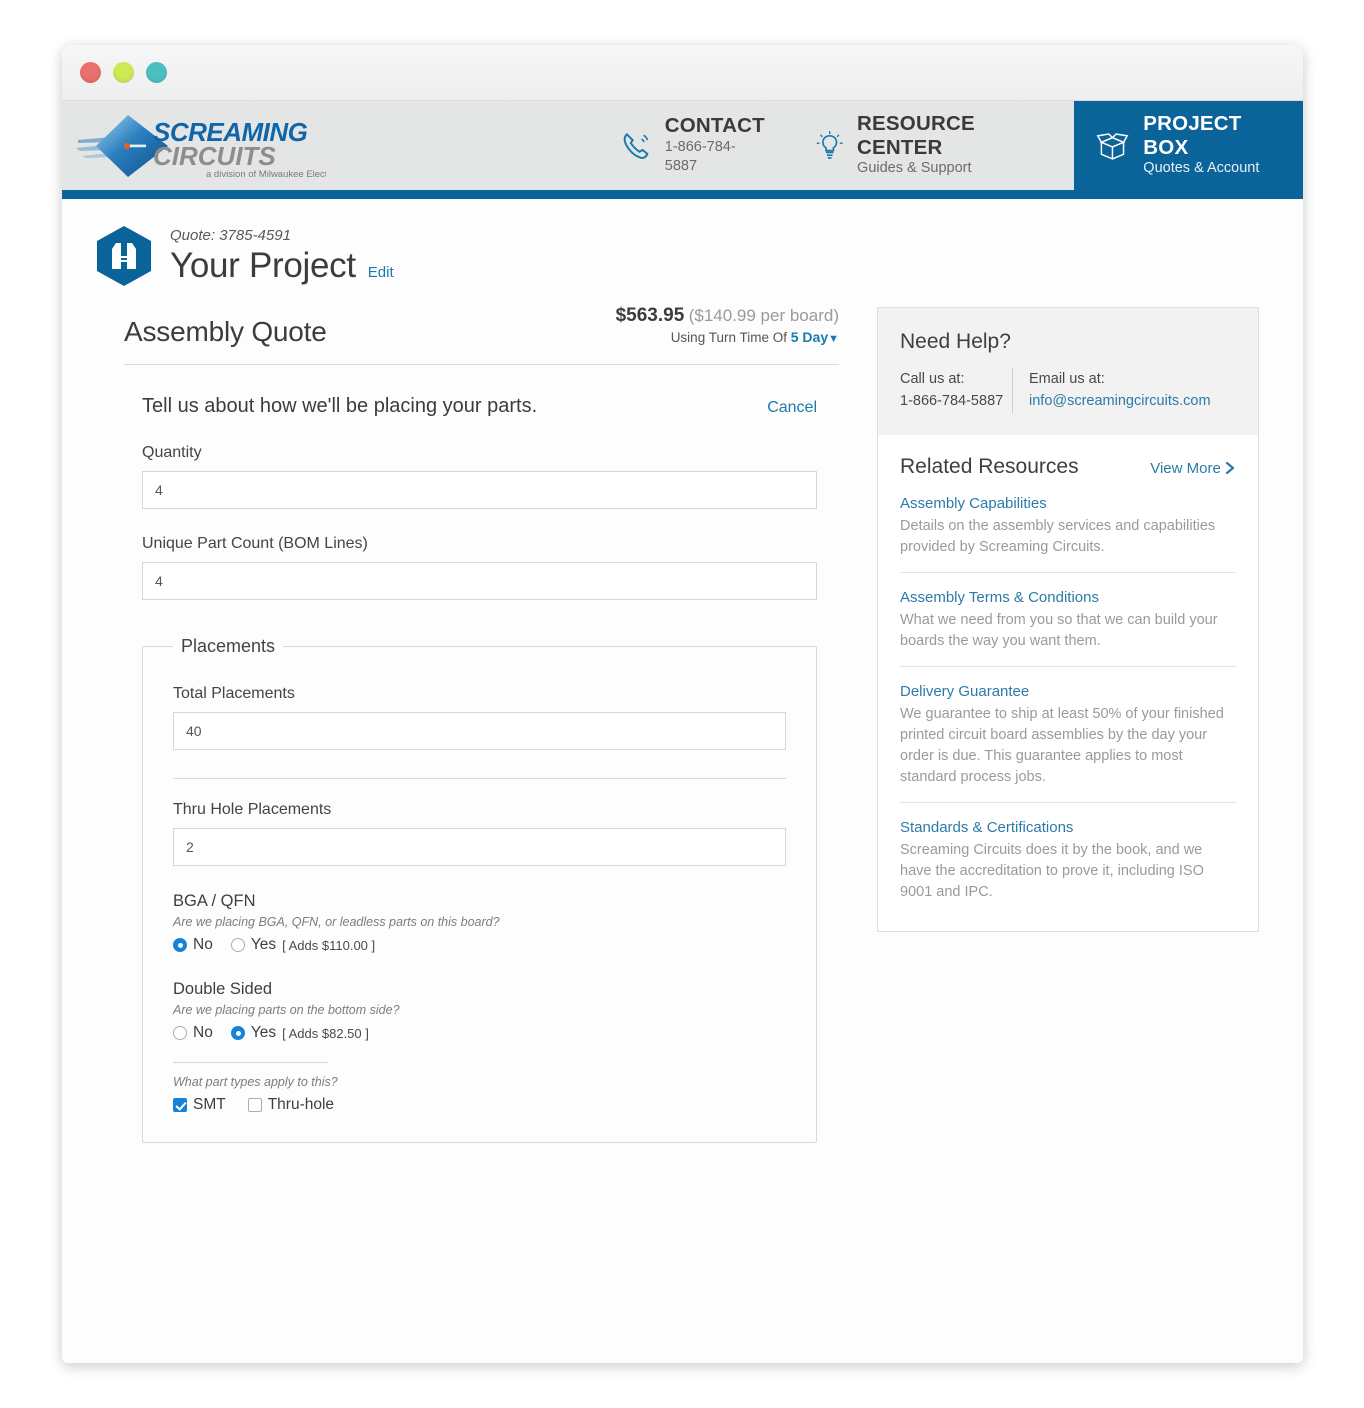 This screenshot has height=1408, width=1364. What do you see at coordinates (290, 1105) in the screenshot?
I see `thru-hole-option: Thru-hole` at bounding box center [290, 1105].